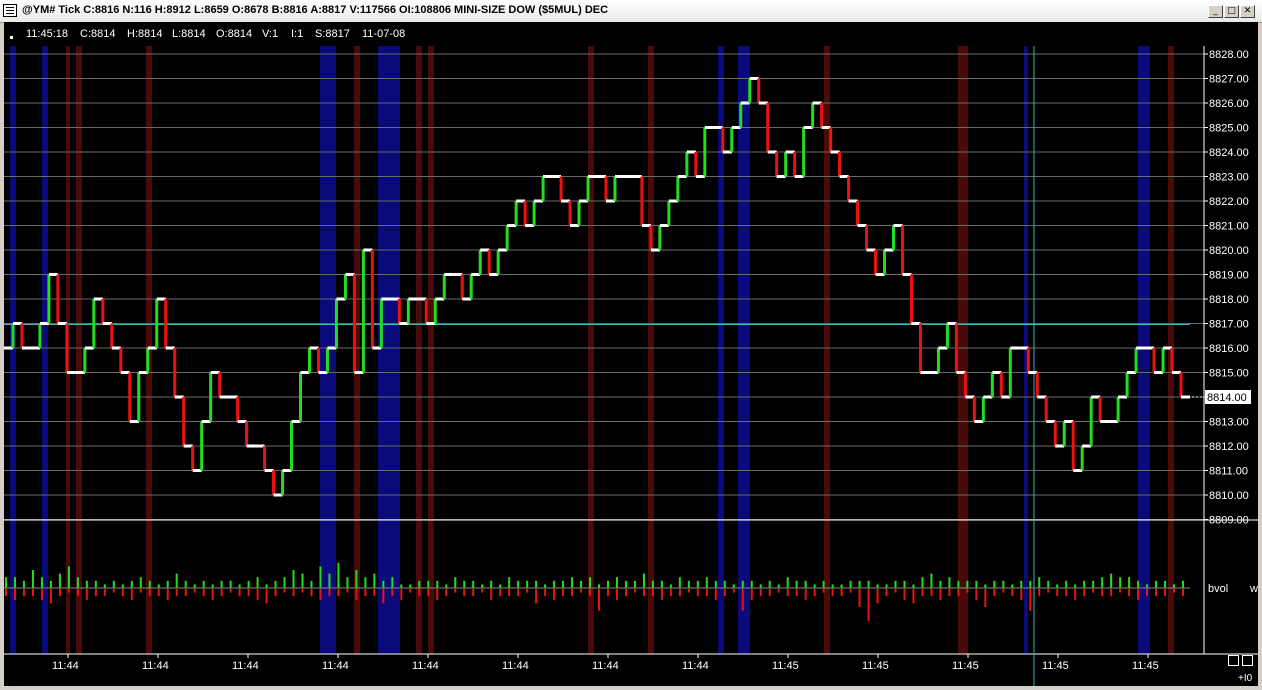 This screenshot has height=690, width=1262. I want to click on last-price-label: 8814.00, so click(1227, 398).